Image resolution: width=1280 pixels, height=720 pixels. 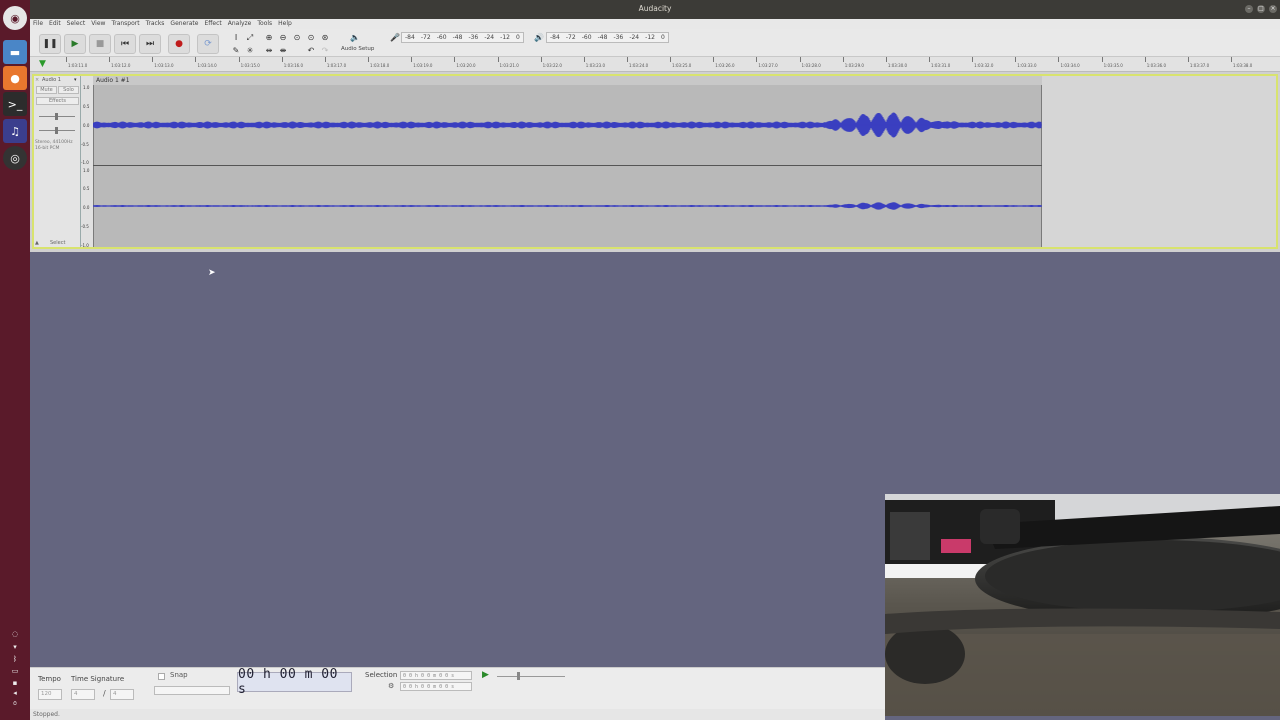 I want to click on ubuntu-launcher: ◉ ▬ ● >_ ♫ ◎ ◌ ▾ ᛒ ▭ ▪ ◂ ⏱, so click(x=15, y=360).